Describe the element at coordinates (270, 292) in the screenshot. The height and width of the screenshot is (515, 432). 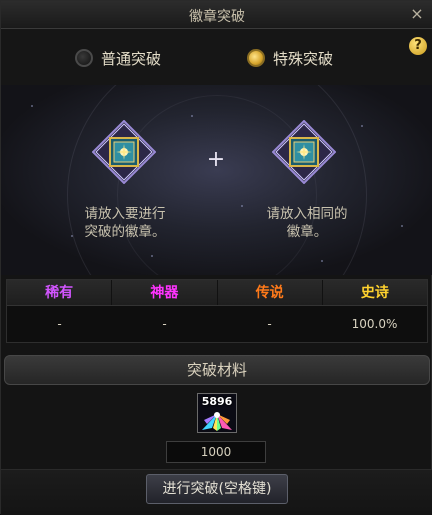
I see `rarity-header-legendary: 传说` at that location.